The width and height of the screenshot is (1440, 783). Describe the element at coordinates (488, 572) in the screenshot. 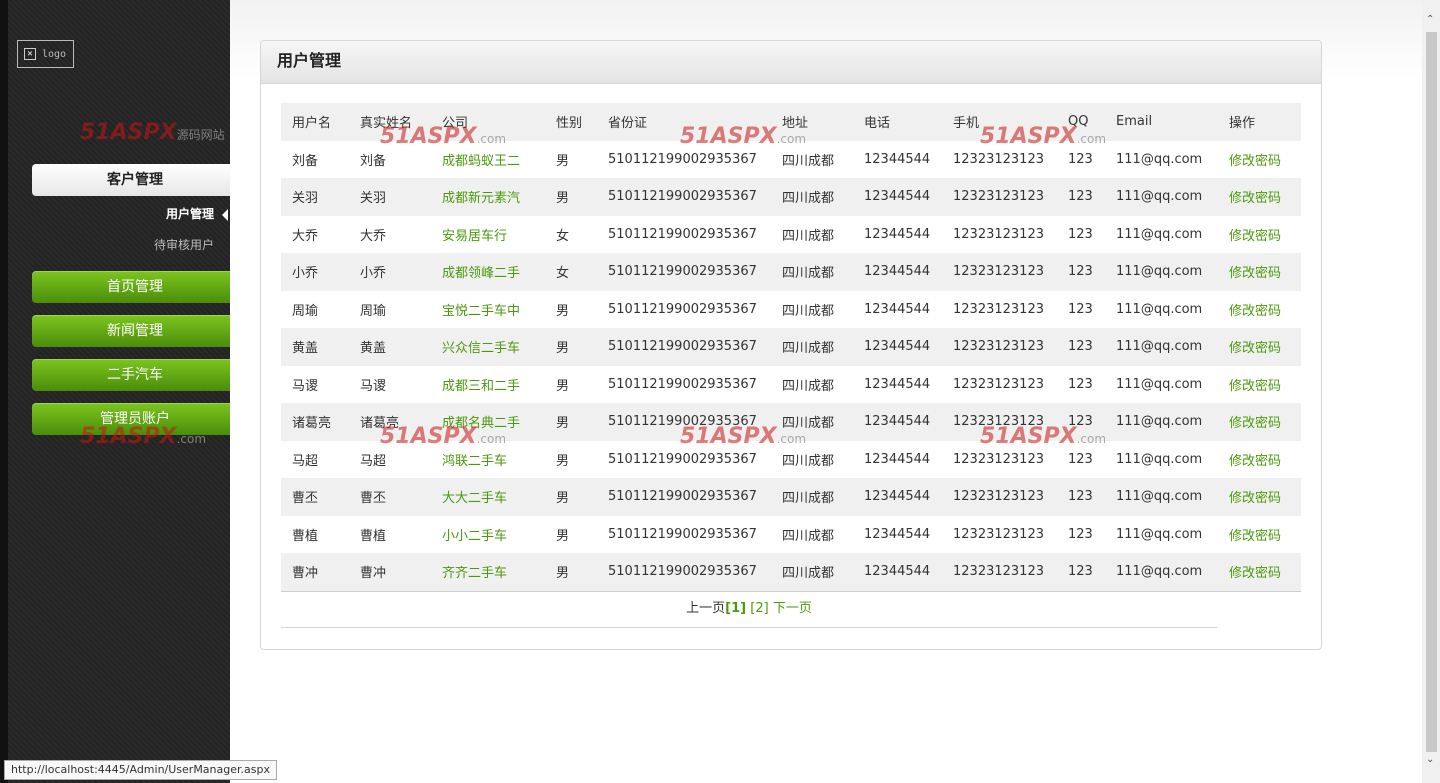

I see `cell-company: 齐齐二手车` at that location.